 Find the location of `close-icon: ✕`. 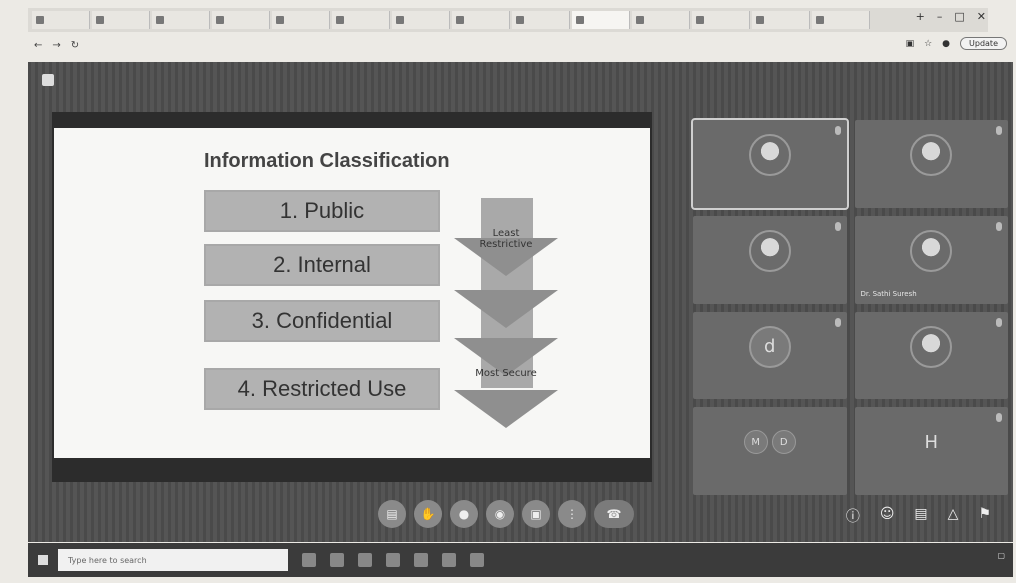

close-icon: ✕ is located at coordinates (981, 16).